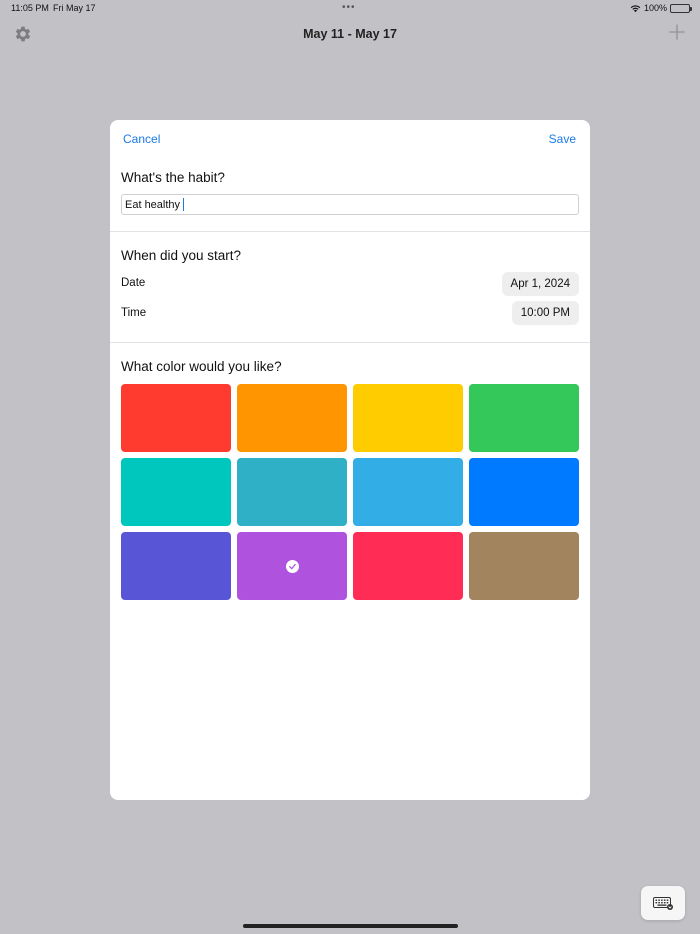 The height and width of the screenshot is (934, 700). I want to click on start-question: When did you start?, so click(181, 255).